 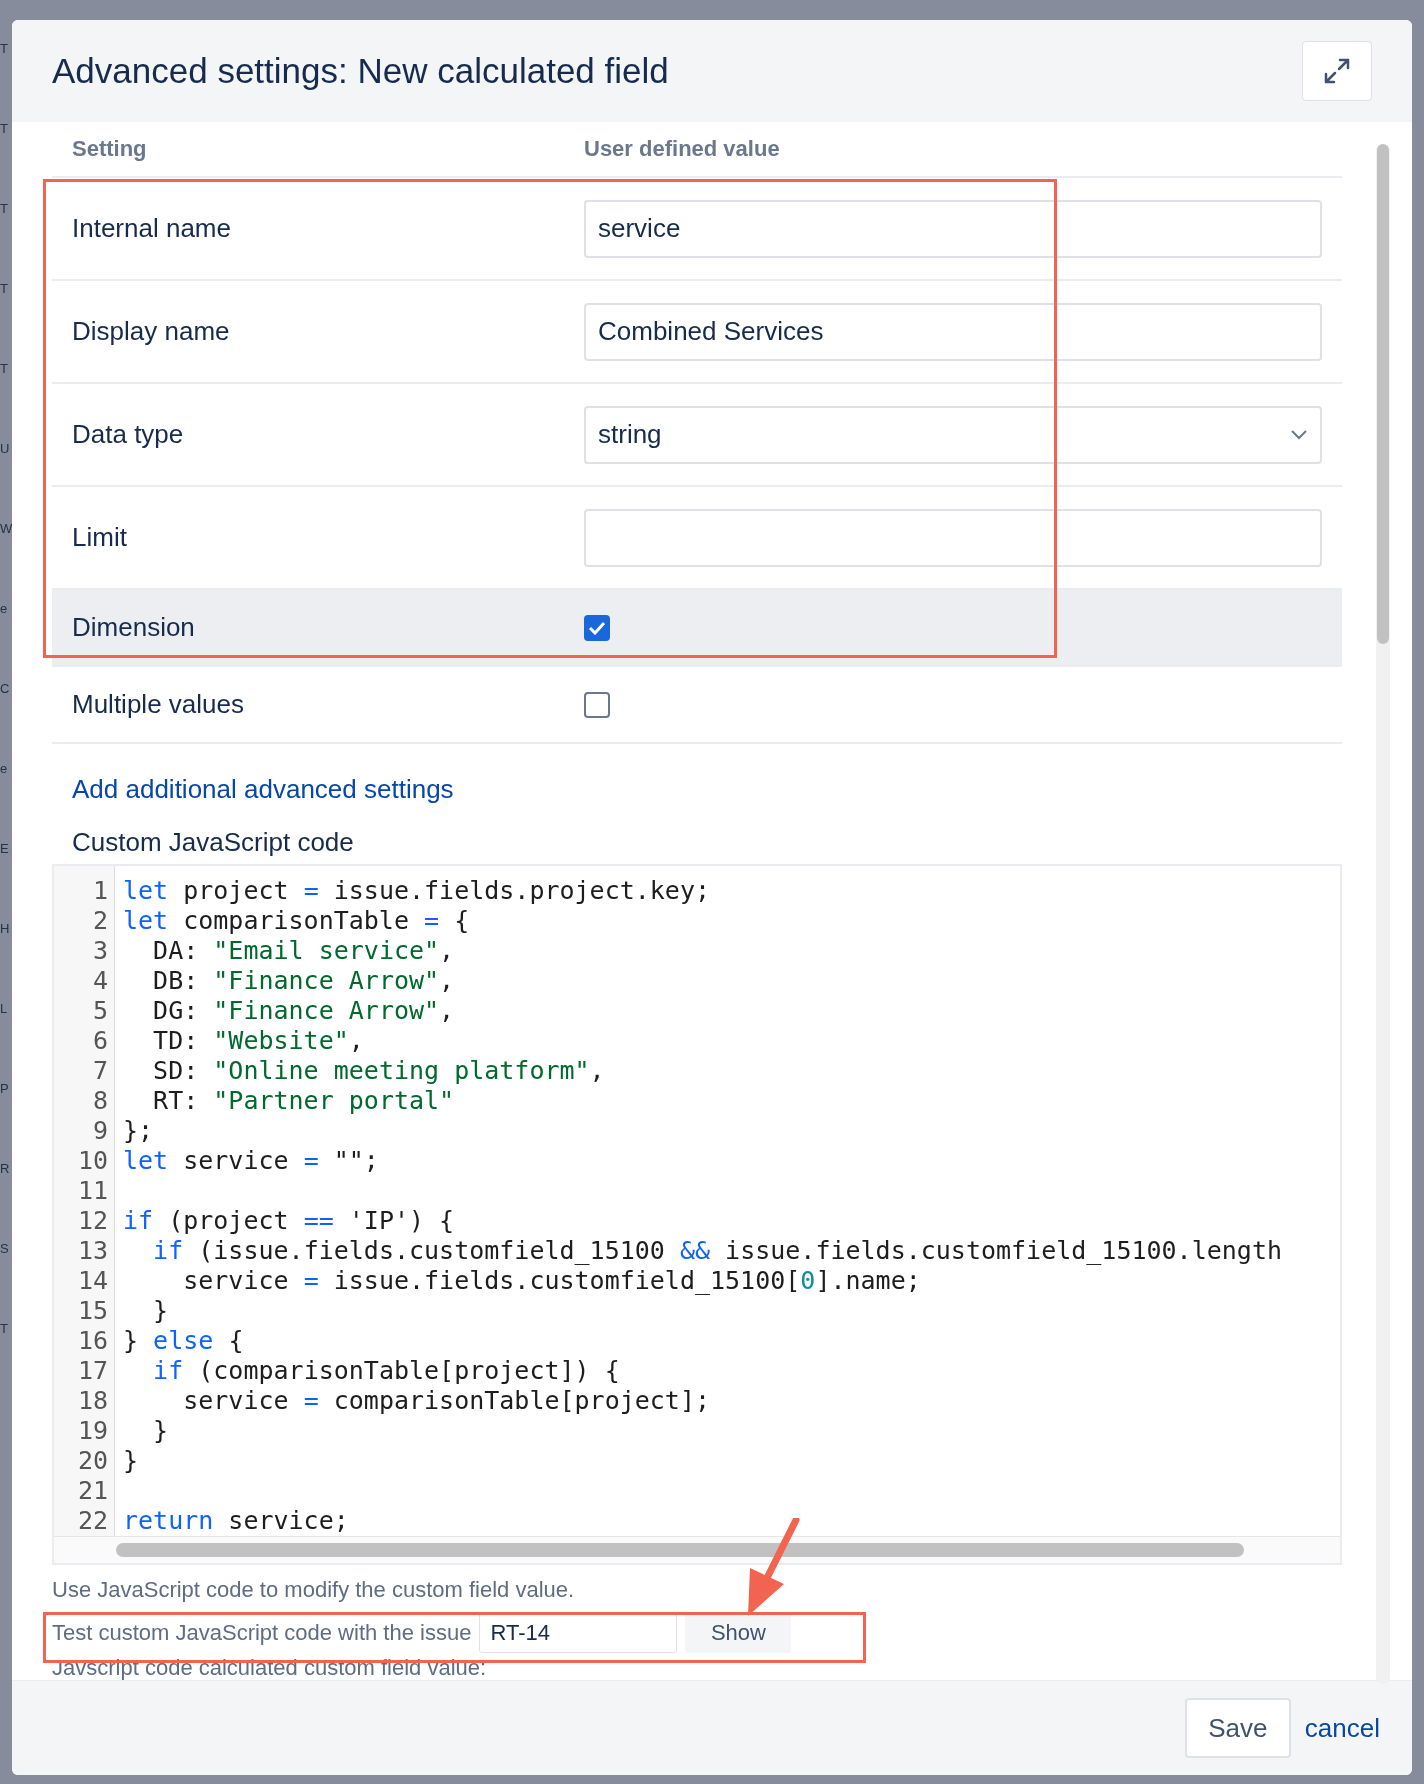 What do you see at coordinates (100, 537) in the screenshot?
I see `setting-label: Limit` at bounding box center [100, 537].